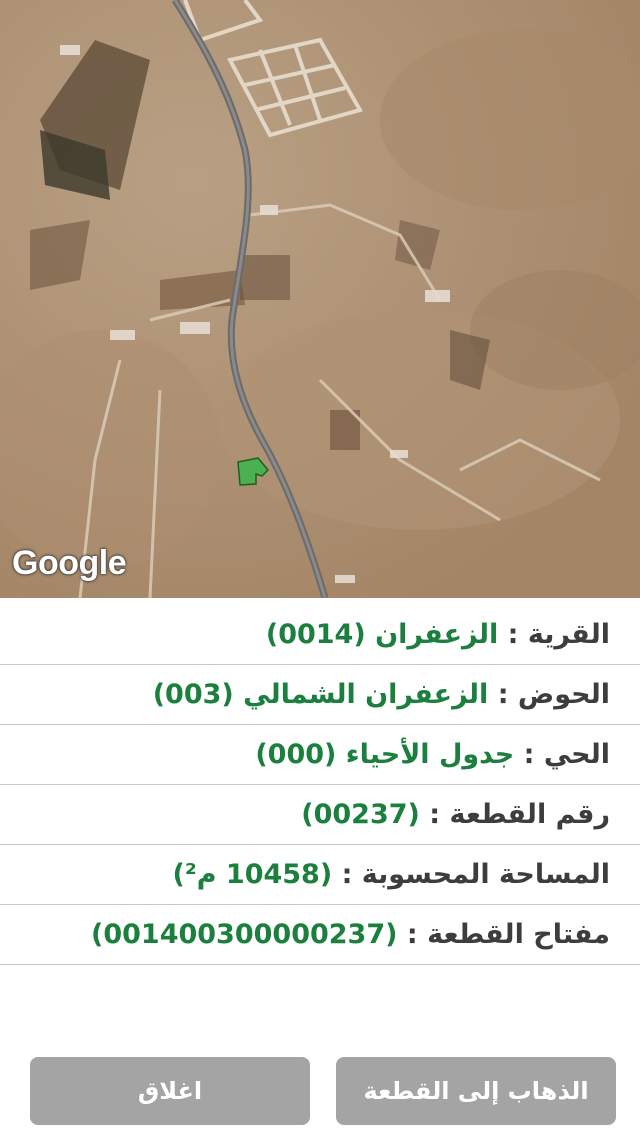 This screenshot has height=1136, width=640. Describe the element at coordinates (360, 814) in the screenshot. I see `parcel-number-value: (00237)` at that location.